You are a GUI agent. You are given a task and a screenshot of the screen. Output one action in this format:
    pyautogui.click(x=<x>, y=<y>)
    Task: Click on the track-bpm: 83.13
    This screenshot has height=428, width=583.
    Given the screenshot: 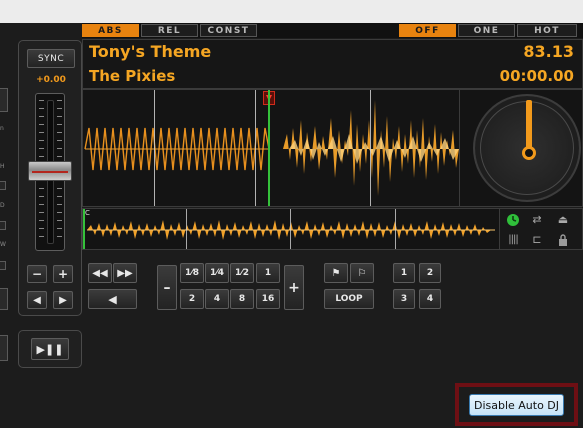 What is the action you would take?
    pyautogui.click(x=548, y=51)
    